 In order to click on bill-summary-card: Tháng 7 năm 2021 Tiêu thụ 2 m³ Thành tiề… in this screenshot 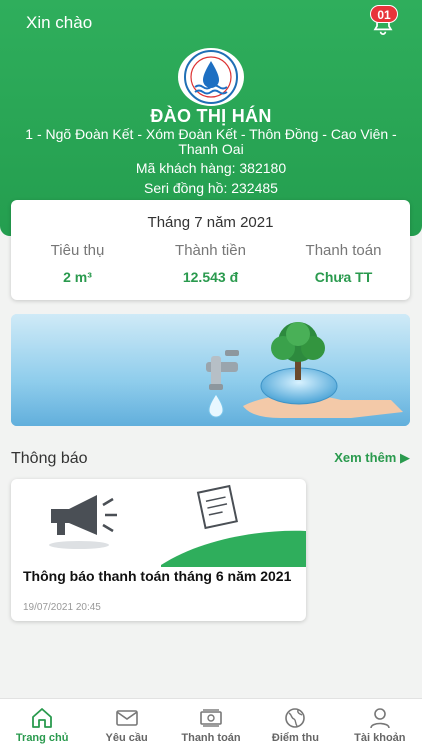, I will do `click(210, 250)`.